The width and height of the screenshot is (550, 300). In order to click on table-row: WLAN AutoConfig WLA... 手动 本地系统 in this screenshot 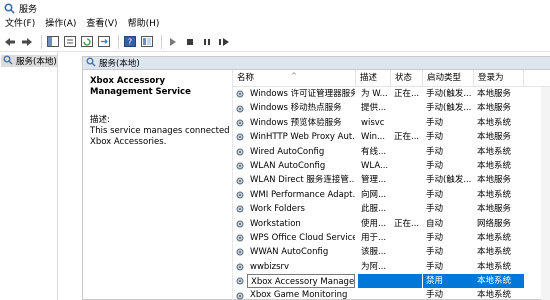, I will do `click(391, 166)`.